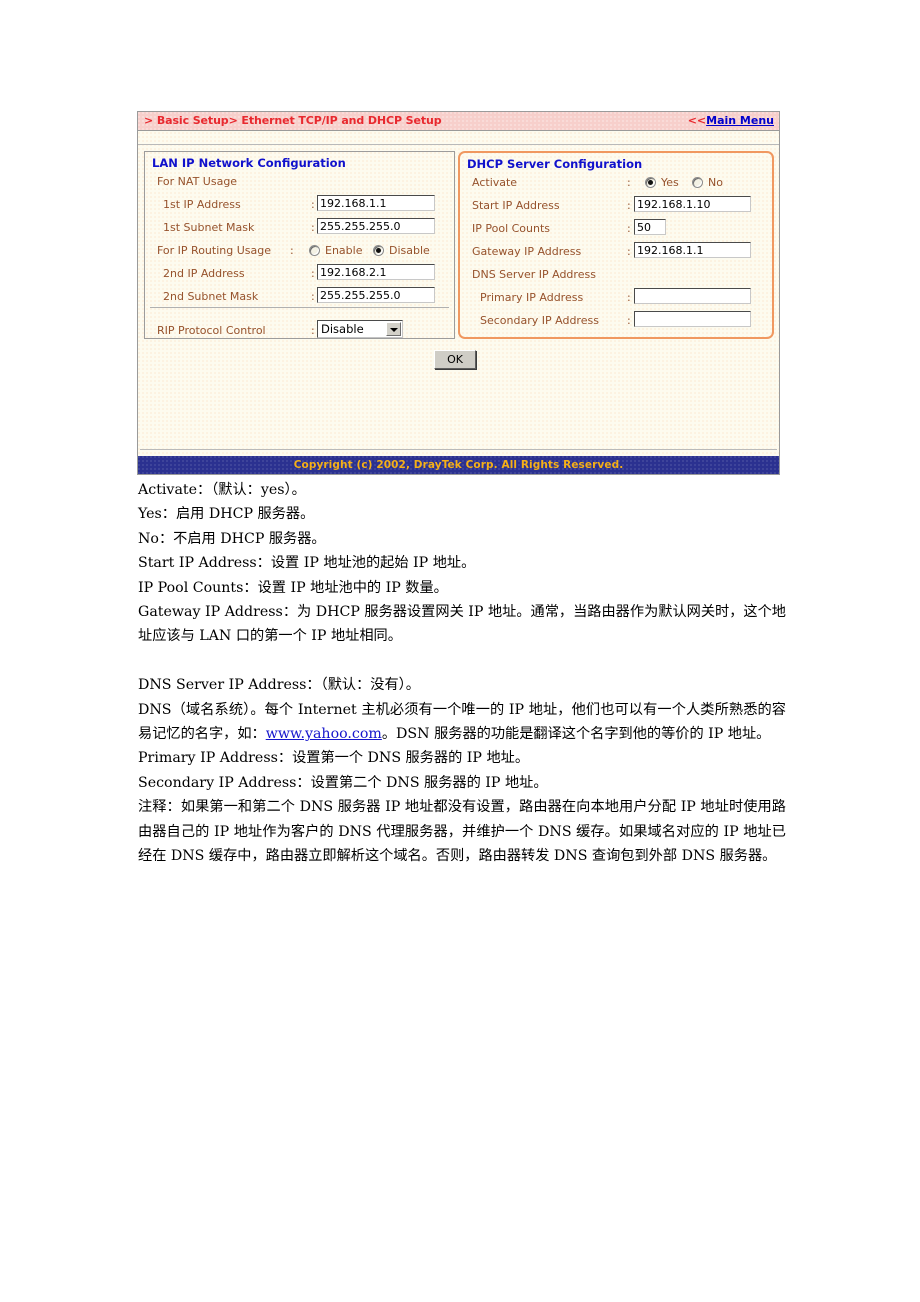 The image size is (920, 1302). Describe the element at coordinates (299, 307) in the screenshot. I see `lan-panel-divider` at that location.